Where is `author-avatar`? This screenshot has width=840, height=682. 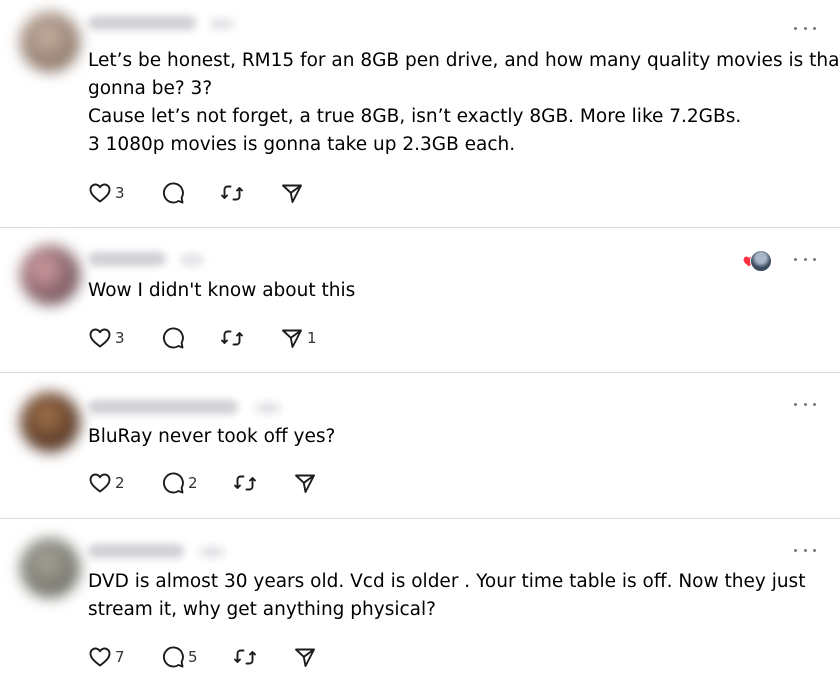 author-avatar is located at coordinates (761, 261).